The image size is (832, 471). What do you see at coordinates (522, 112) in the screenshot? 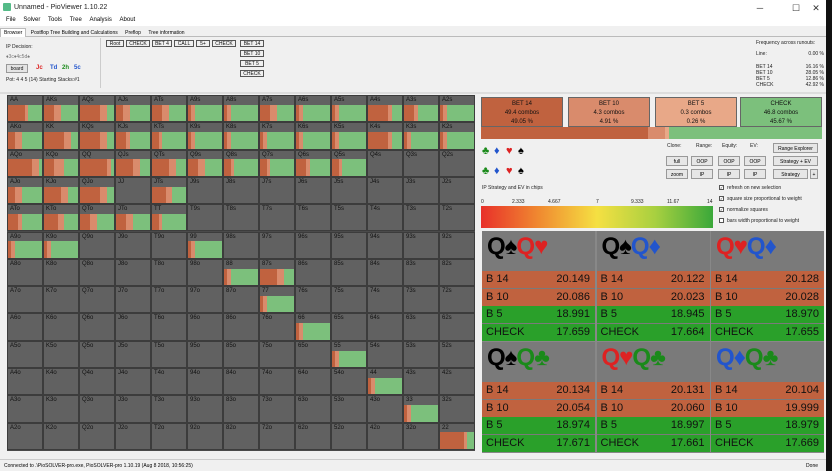
I see `action-bet-14: BET 14 49.4 combos 49.05 %` at bounding box center [522, 112].